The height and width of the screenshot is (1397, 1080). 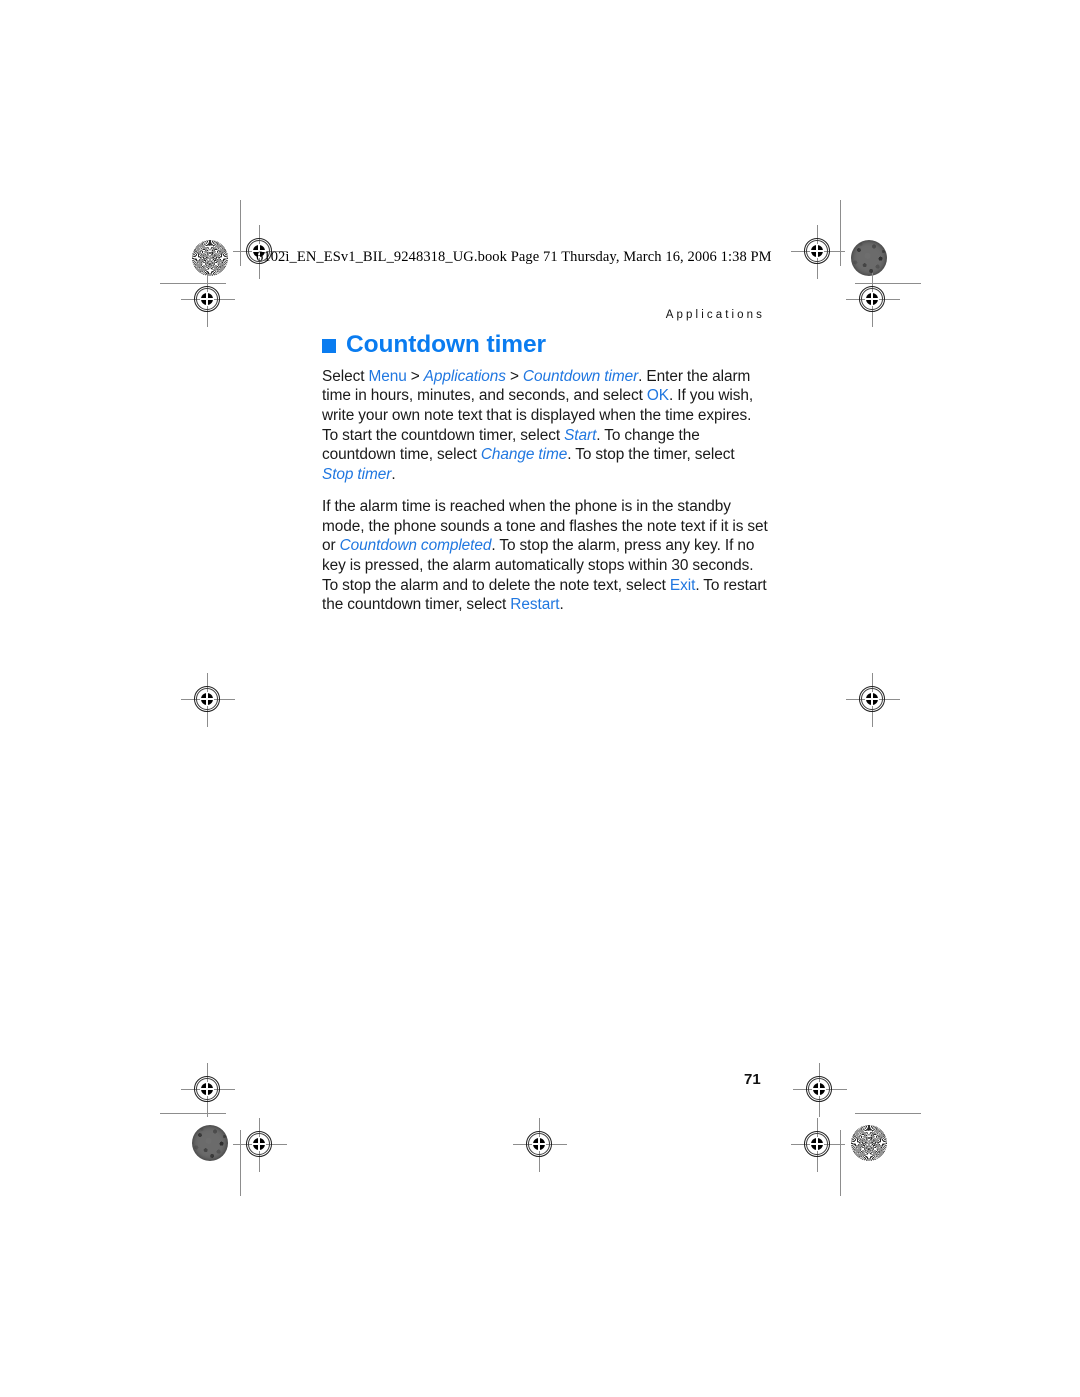 I want to click on registration-mark-top-left-outer, so click(x=208, y=300).